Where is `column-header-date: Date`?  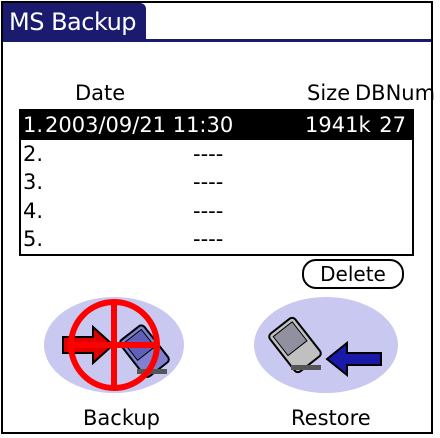
column-header-date: Date is located at coordinates (100, 93).